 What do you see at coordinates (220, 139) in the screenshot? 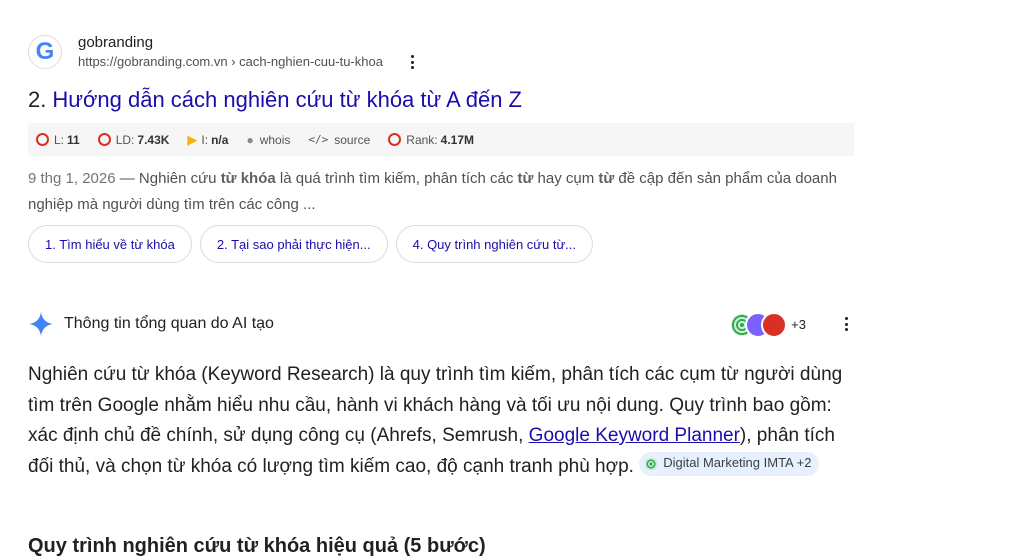
I see `seo-i-value: n/a` at bounding box center [220, 139].